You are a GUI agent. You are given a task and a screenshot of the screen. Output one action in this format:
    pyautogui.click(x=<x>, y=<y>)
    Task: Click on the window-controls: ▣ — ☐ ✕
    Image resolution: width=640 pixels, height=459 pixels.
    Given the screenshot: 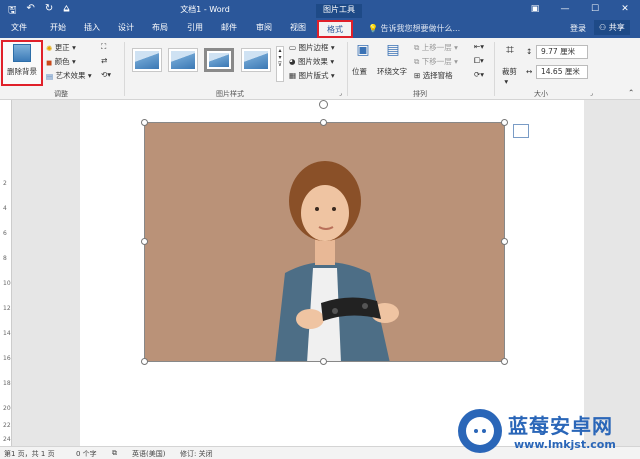 What is the action you would take?
    pyautogui.click(x=580, y=9)
    